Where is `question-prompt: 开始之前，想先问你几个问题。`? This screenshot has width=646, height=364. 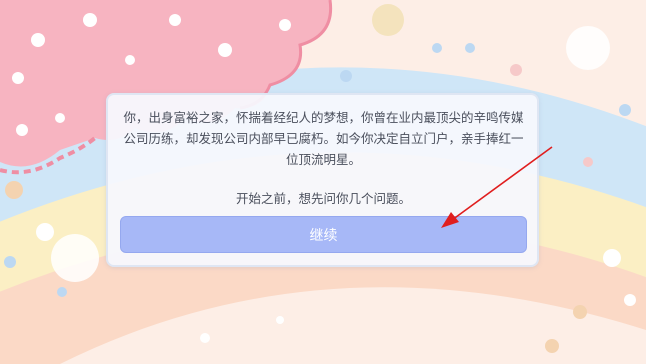
question-prompt: 开始之前，想先问你几个问题。 is located at coordinates (323, 198).